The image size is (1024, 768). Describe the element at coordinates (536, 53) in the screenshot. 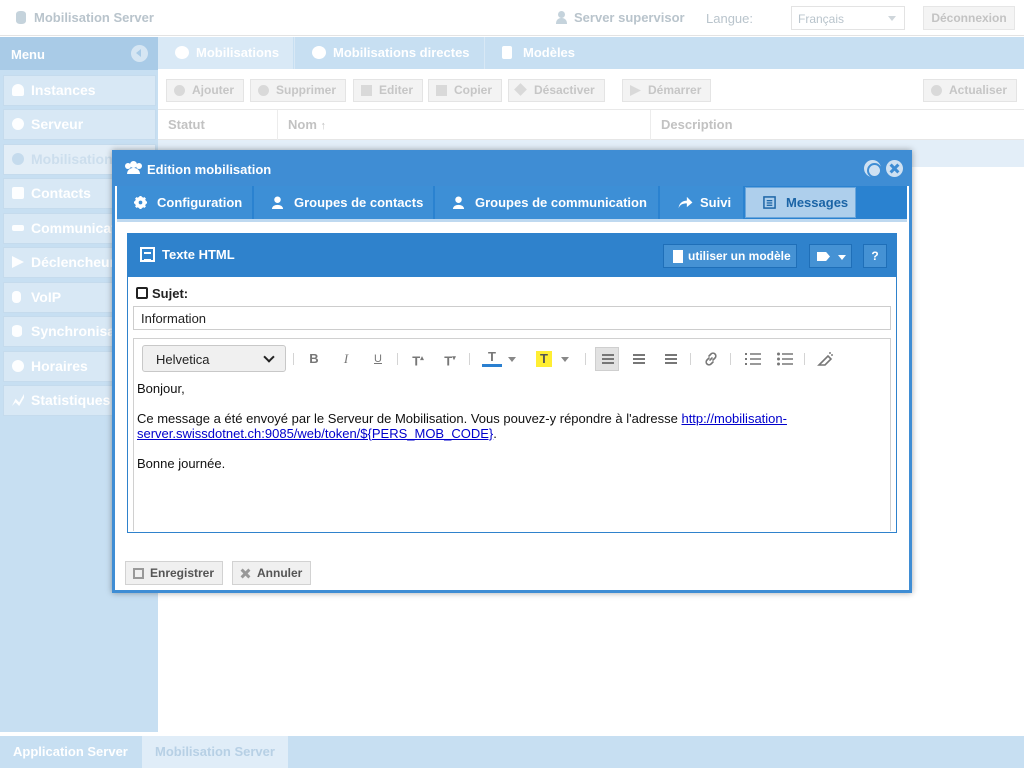

I see `tab-modeles: Modèles` at that location.